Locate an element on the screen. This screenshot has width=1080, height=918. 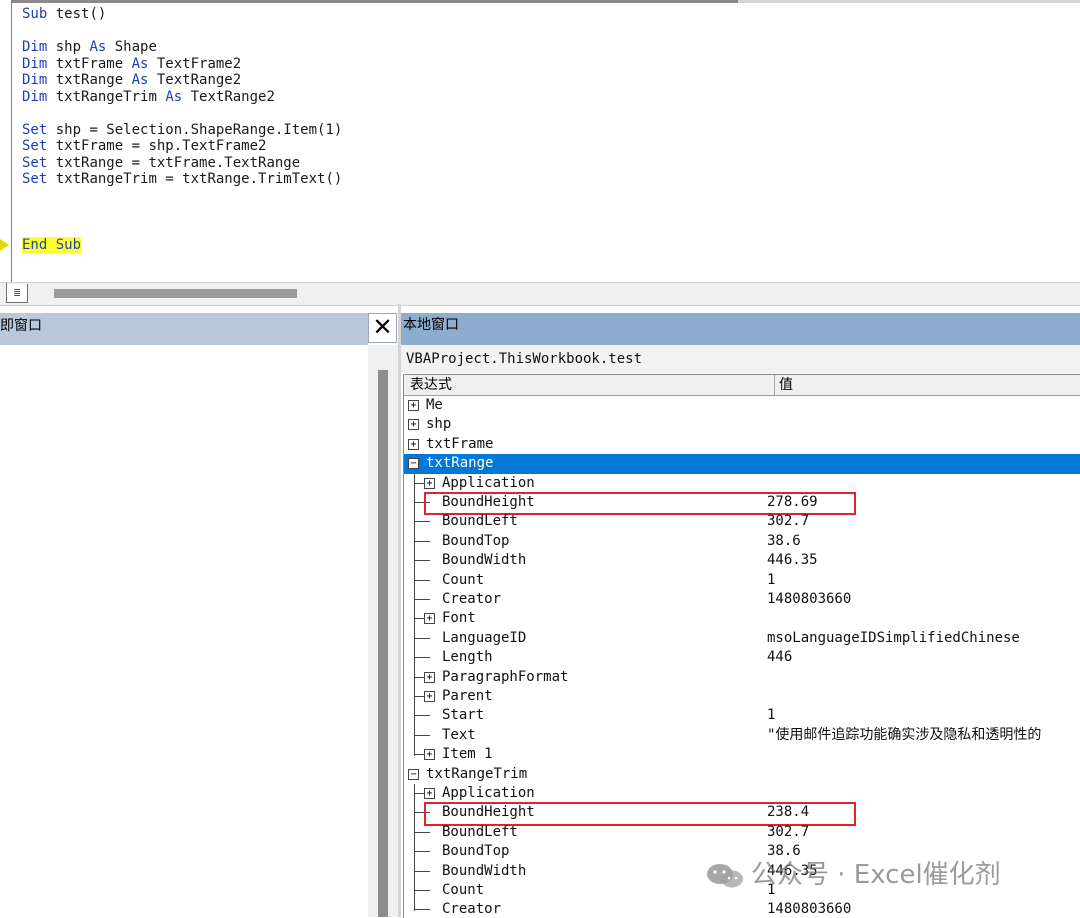
code-line: Set shp = Selection.ShapeRange.Item(1) is located at coordinates (182, 130).